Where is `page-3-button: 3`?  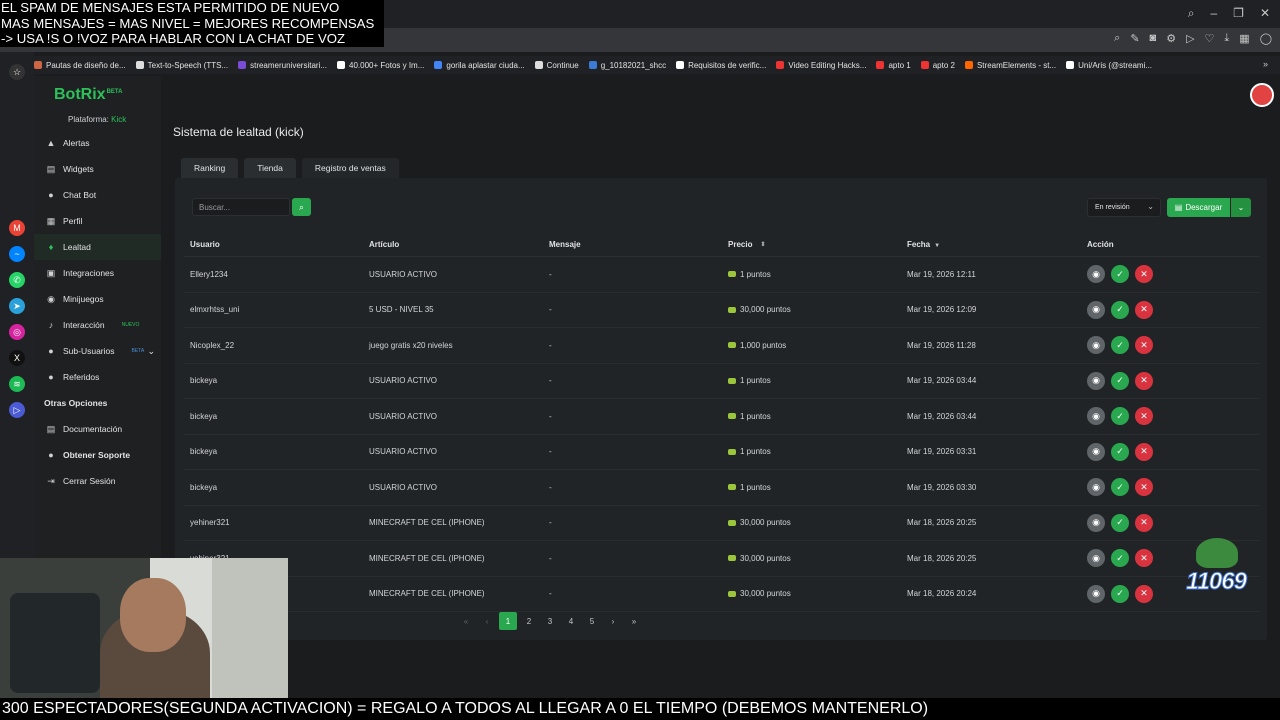 page-3-button: 3 is located at coordinates (550, 621).